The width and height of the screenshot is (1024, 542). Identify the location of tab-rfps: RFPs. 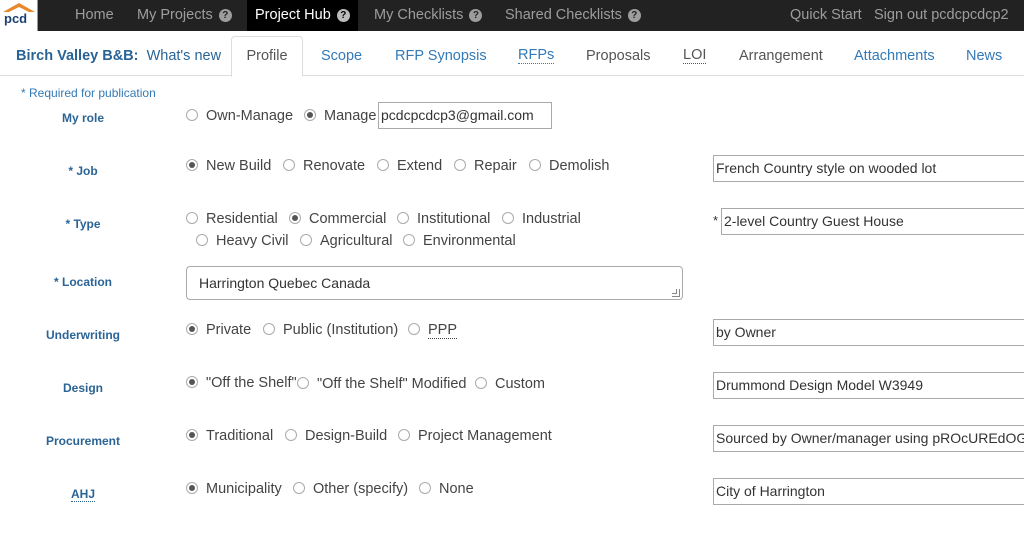
(536, 56).